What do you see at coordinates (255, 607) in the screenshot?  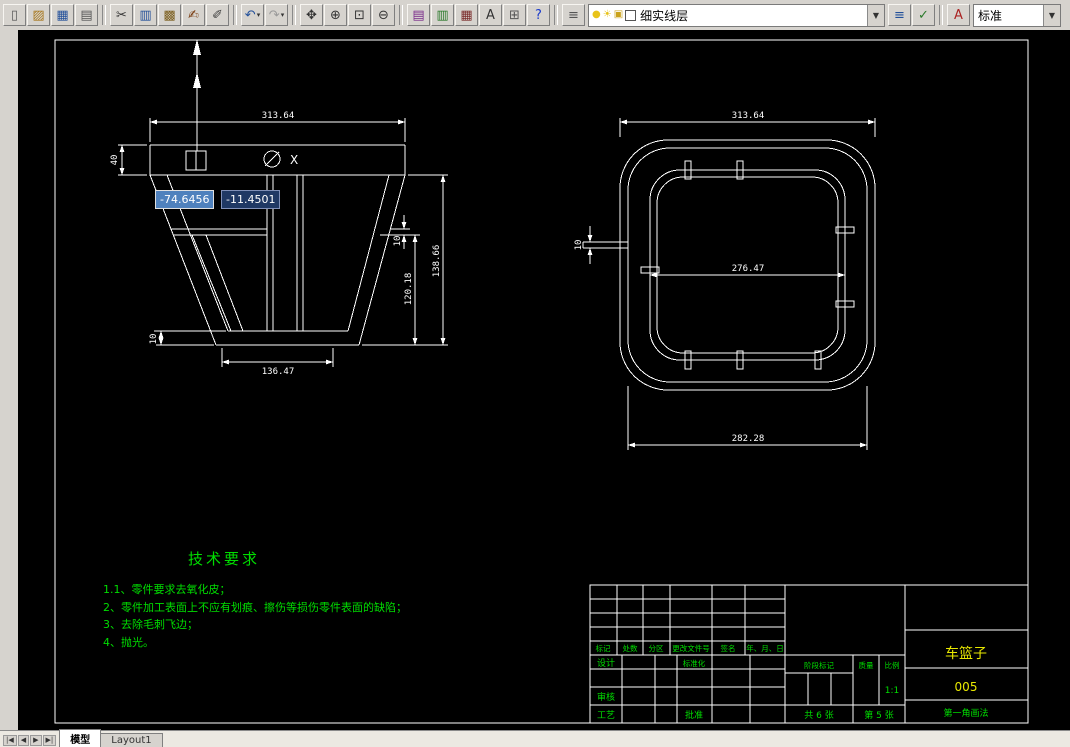 I see `tech-requirement-item-2: 2、零件加工表面上不应有划痕、擦伤等损伤零件表面的缺陷；` at bounding box center [255, 607].